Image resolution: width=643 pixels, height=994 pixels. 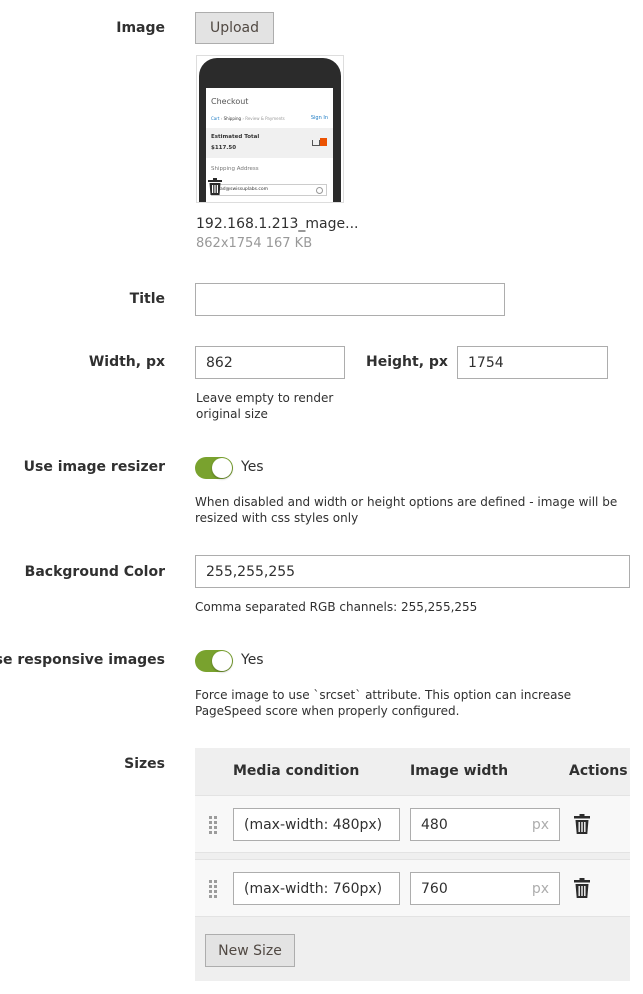 I want to click on image-width-value: 760, so click(x=434, y=888).